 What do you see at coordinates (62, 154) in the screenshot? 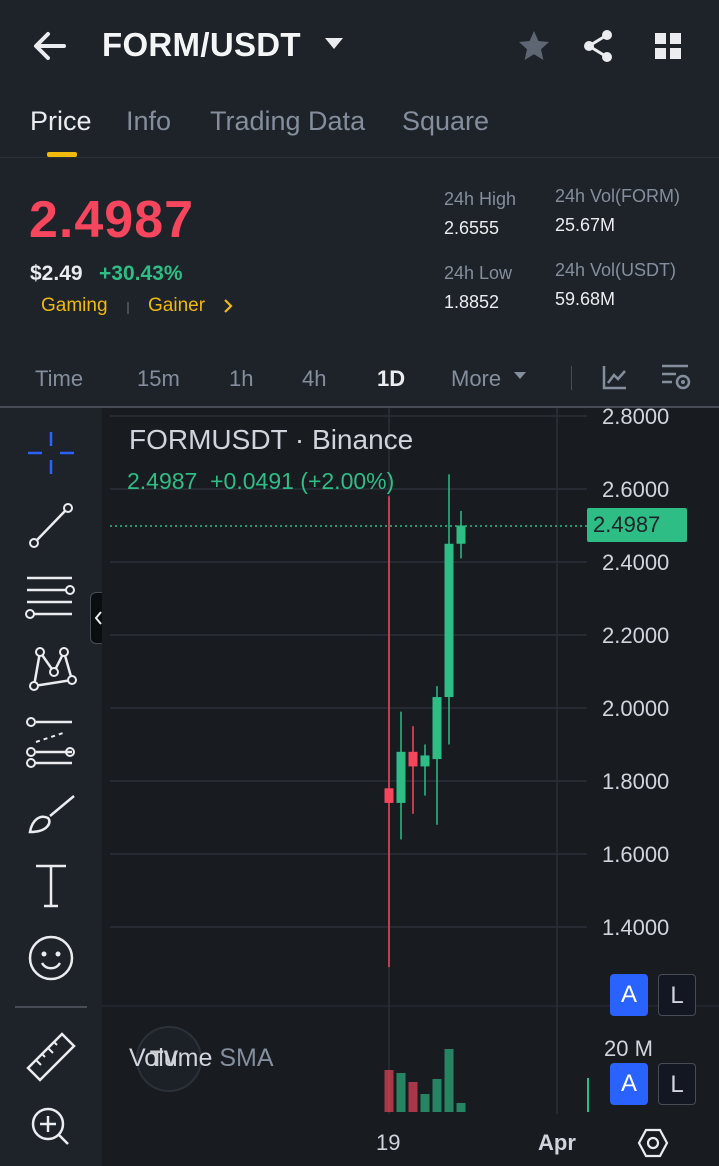
I see `active-tab-indicator` at bounding box center [62, 154].